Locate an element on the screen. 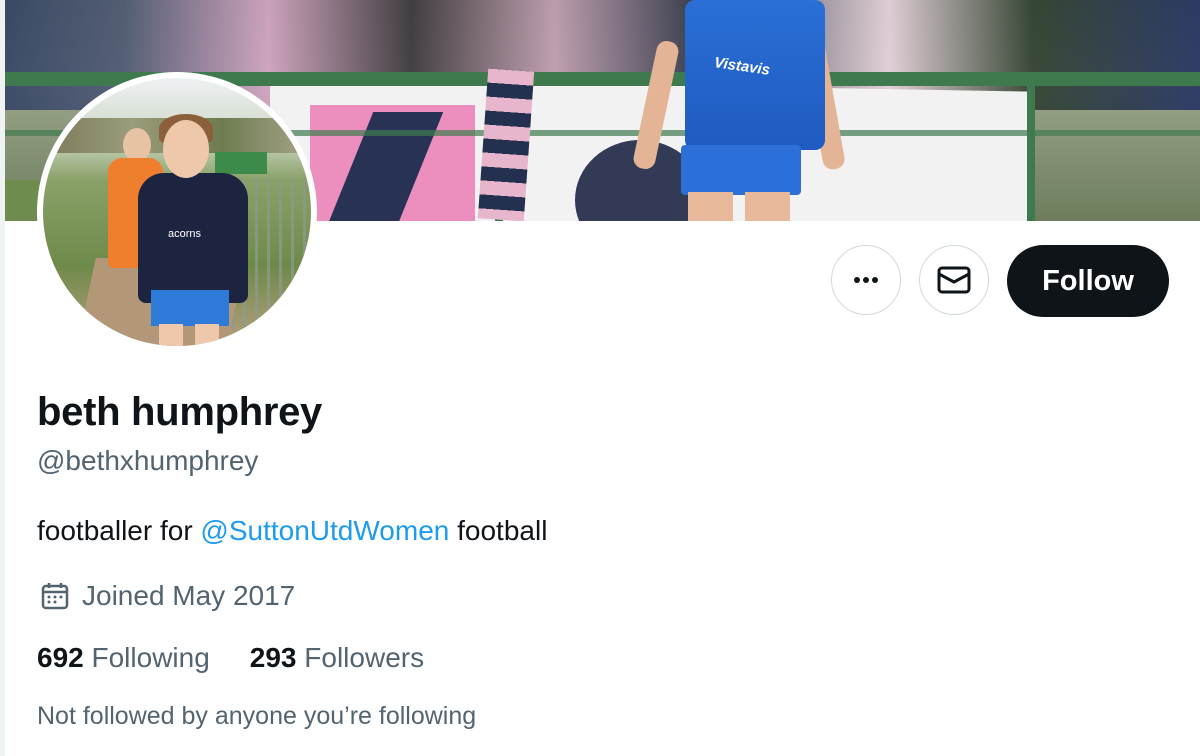 The height and width of the screenshot is (756, 1200). profile-handle: @bethxhumphrey is located at coordinates (148, 460).